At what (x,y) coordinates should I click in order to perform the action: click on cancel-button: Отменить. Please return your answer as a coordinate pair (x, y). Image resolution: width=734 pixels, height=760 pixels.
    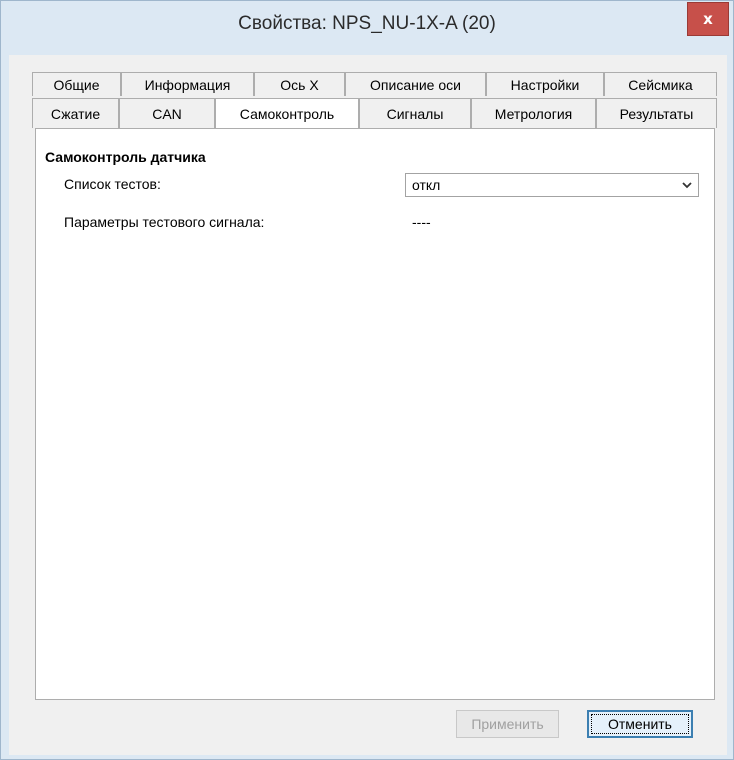
    Looking at the image, I should click on (640, 724).